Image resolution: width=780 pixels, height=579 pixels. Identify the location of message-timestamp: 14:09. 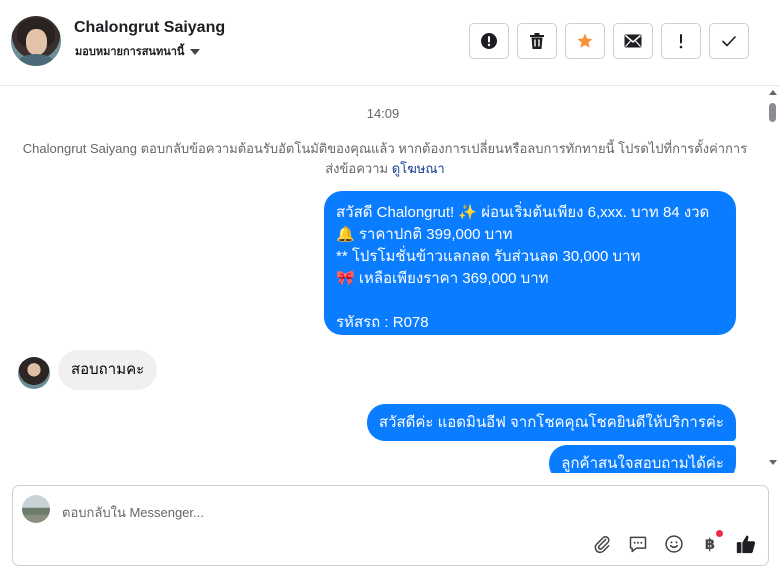
(383, 113).